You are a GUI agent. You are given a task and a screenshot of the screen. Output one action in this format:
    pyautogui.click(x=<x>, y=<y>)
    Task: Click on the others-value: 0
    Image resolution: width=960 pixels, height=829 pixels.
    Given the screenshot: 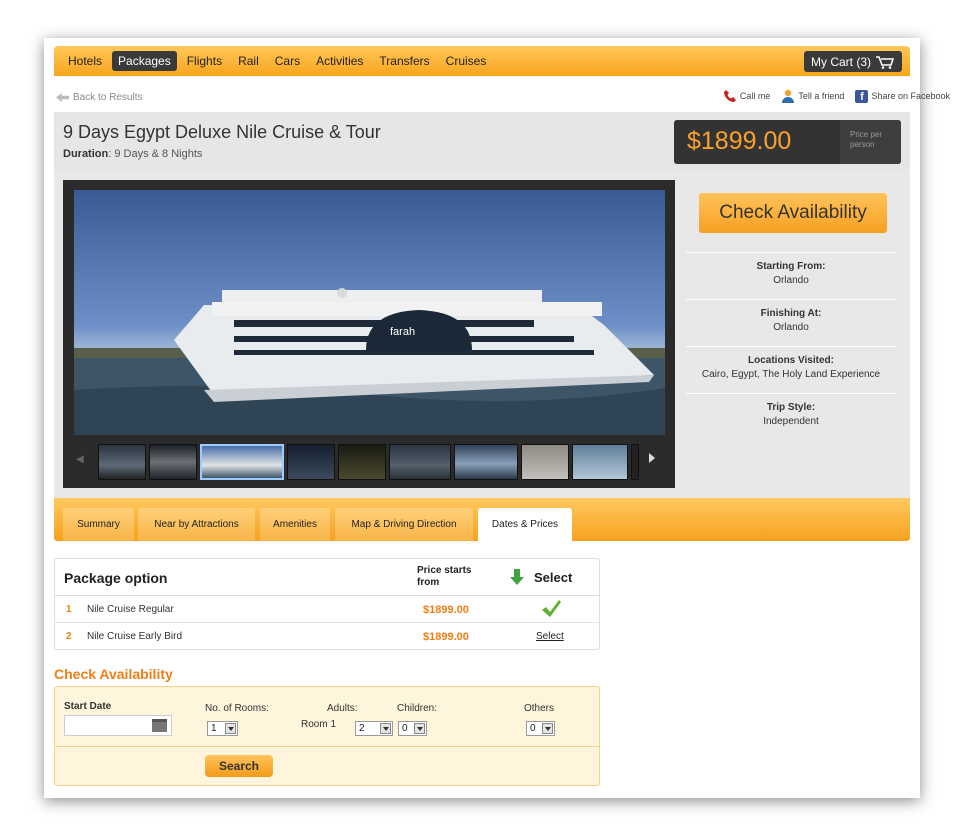 What is the action you would take?
    pyautogui.click(x=533, y=728)
    